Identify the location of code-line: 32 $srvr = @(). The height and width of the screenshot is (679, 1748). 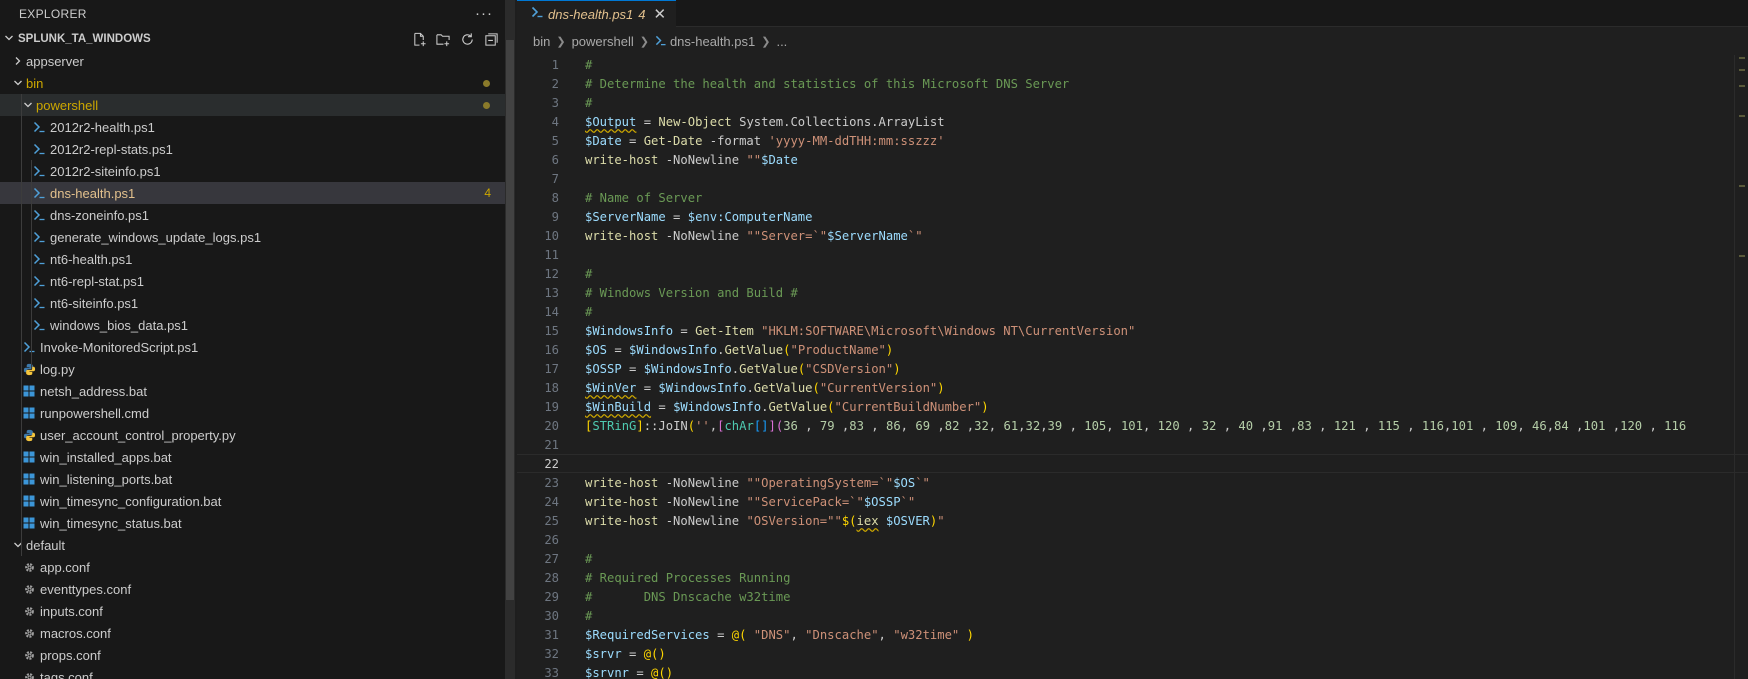
(1132, 653).